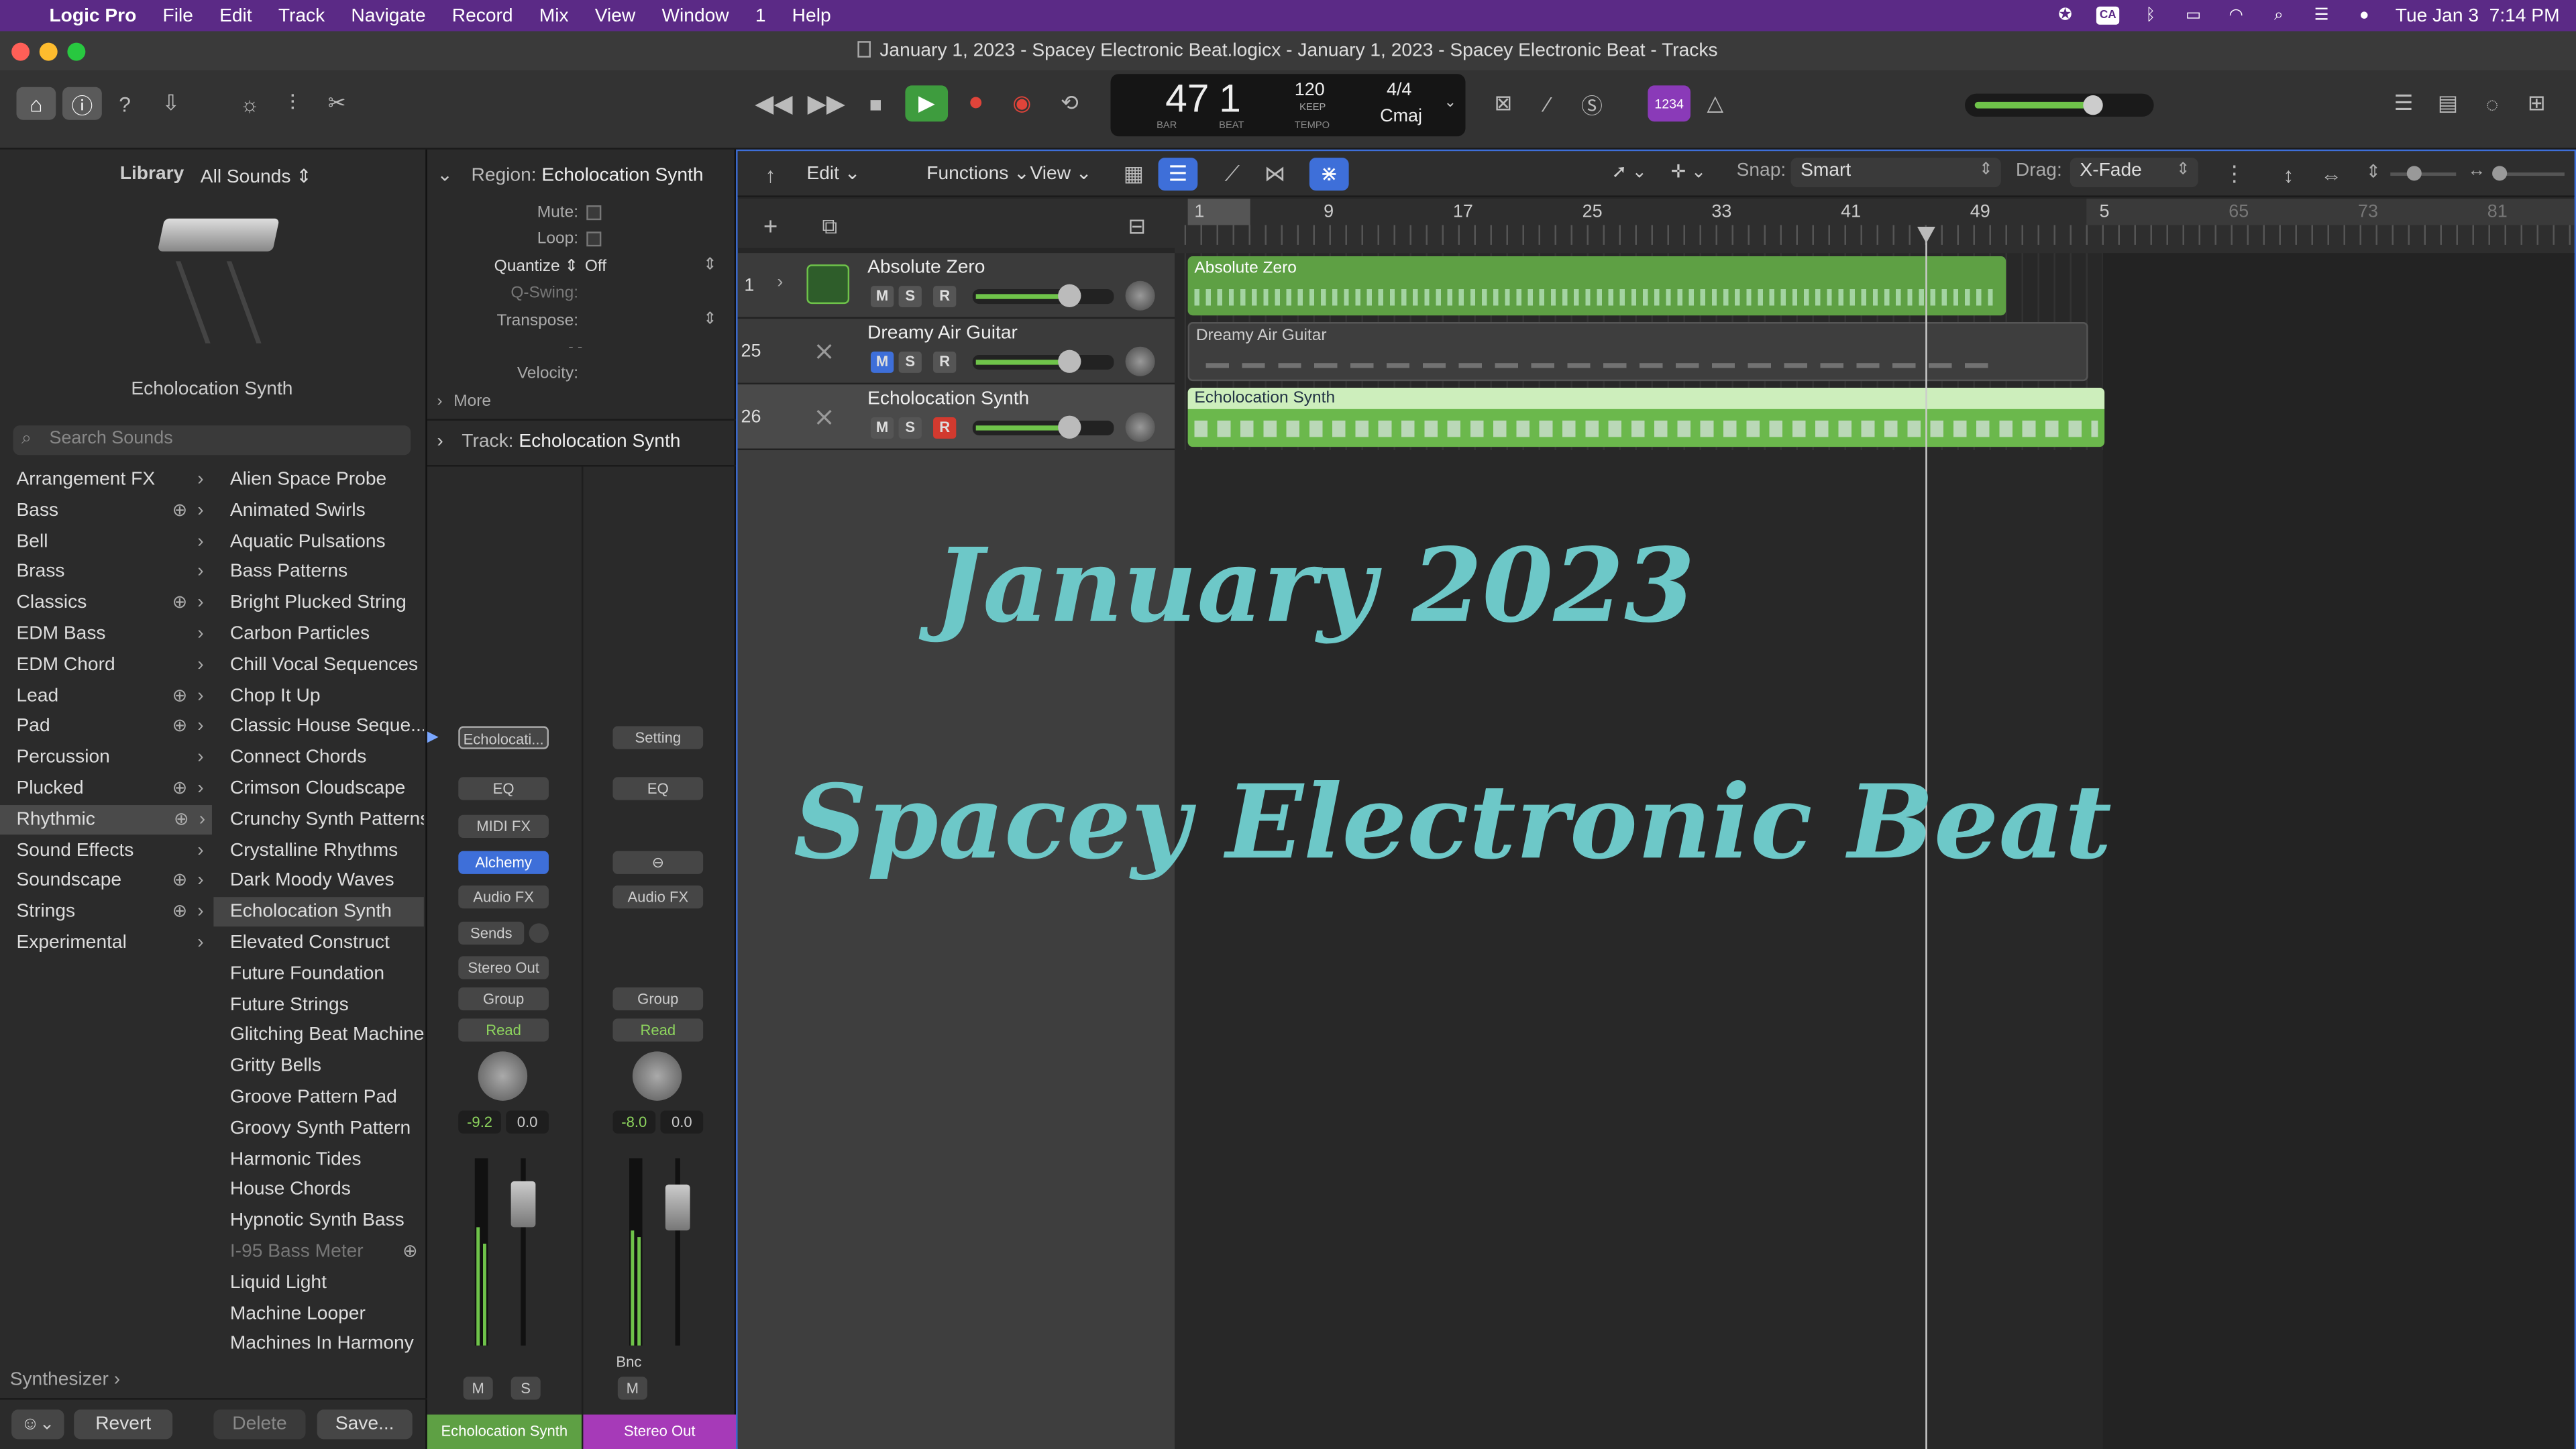  Describe the element at coordinates (2500, 173) in the screenshot. I see `horizontal-zoom-knob` at that location.